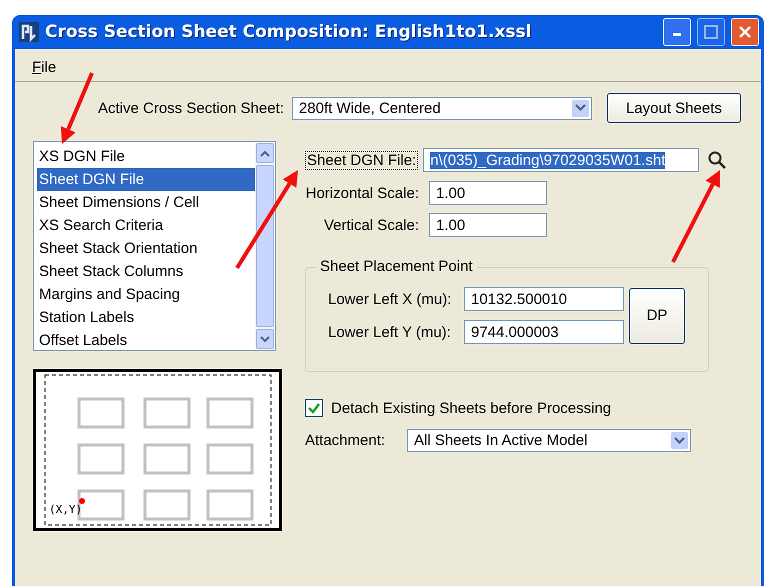  Describe the element at coordinates (146, 156) in the screenshot. I see `list-item: XS DGN File` at that location.